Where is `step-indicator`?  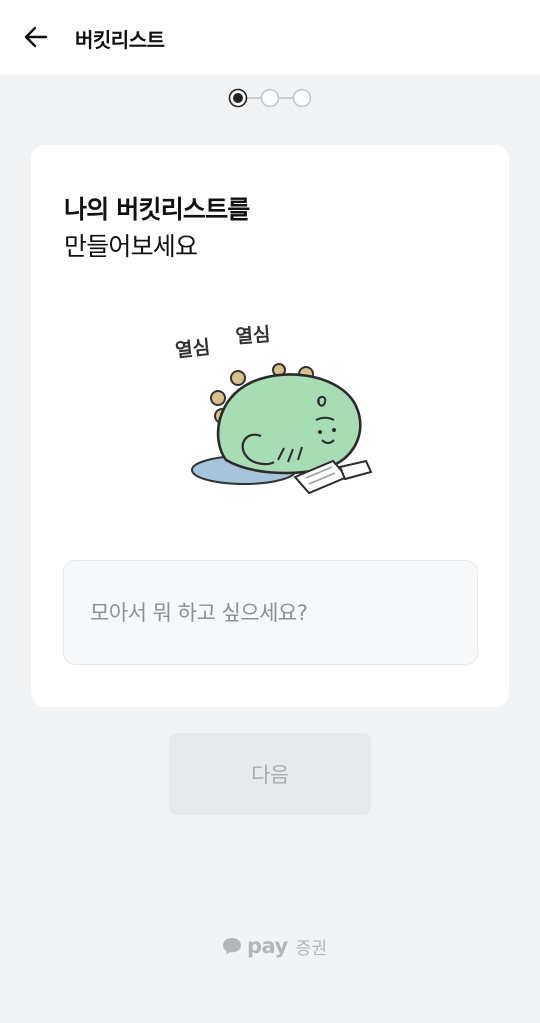 step-indicator is located at coordinates (270, 98).